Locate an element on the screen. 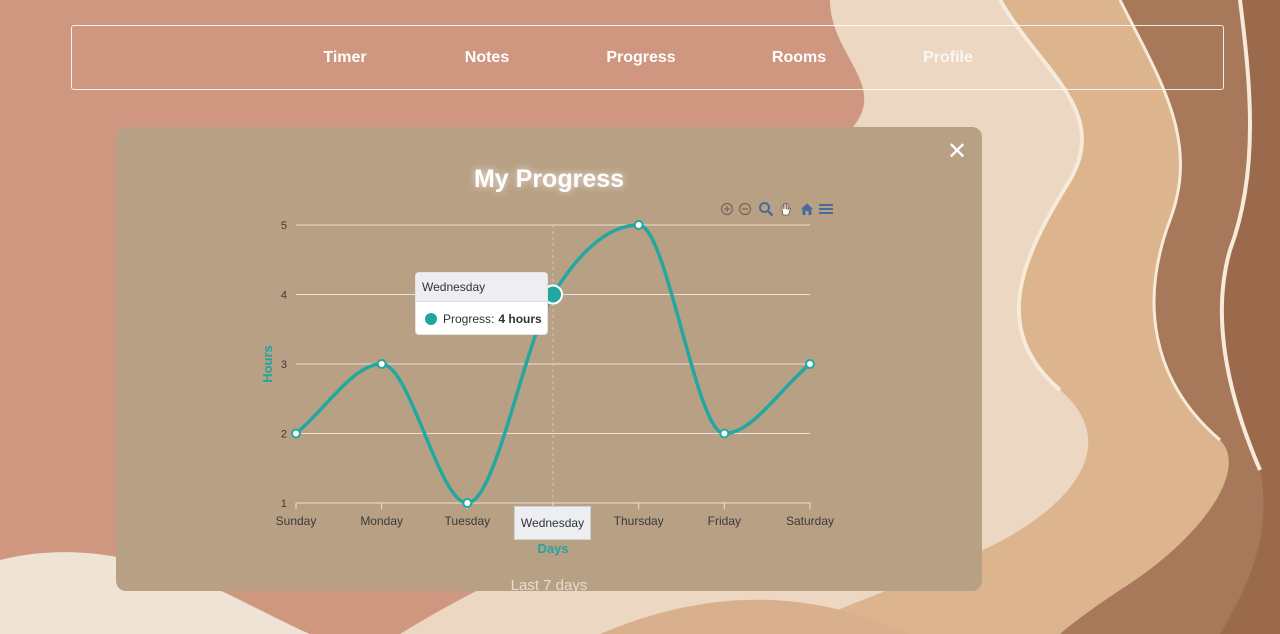  tooltip-value: 4 hours is located at coordinates (520, 319).